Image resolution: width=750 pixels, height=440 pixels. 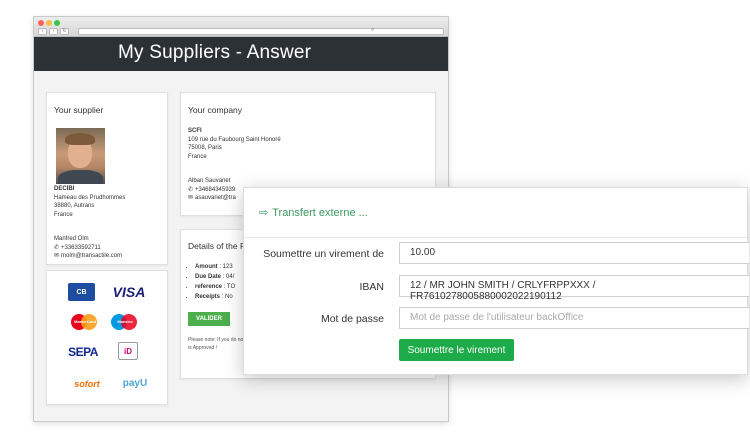 I want to click on supplier-name: DECIBI, so click(x=64, y=189).